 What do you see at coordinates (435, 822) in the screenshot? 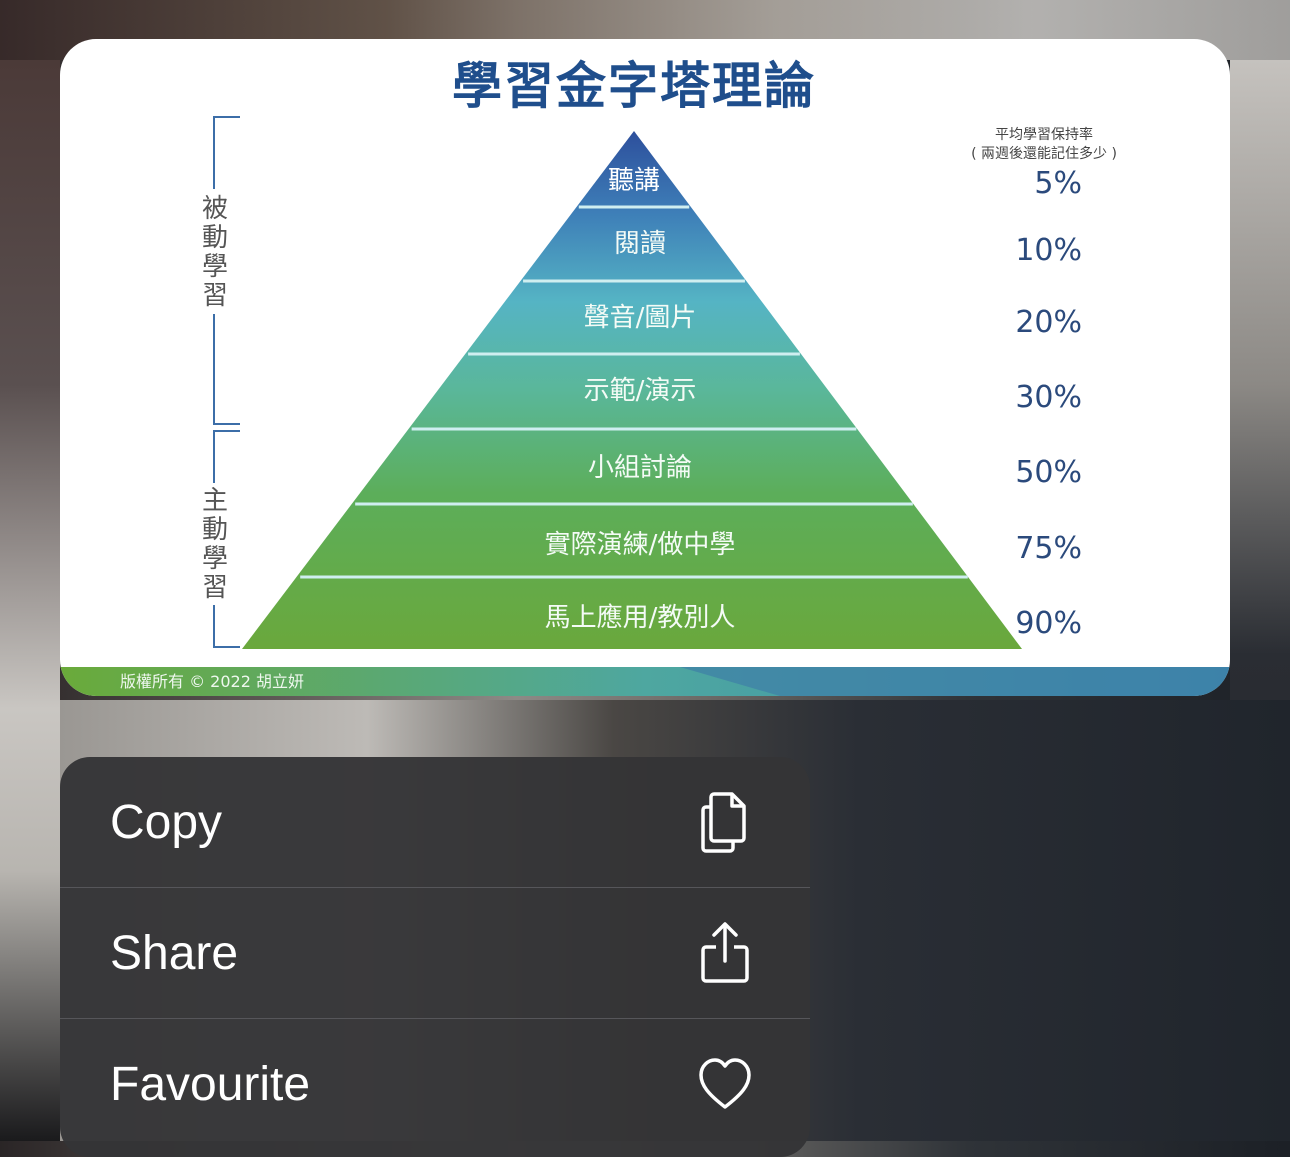
I see `copy-menu-item: Copy` at bounding box center [435, 822].